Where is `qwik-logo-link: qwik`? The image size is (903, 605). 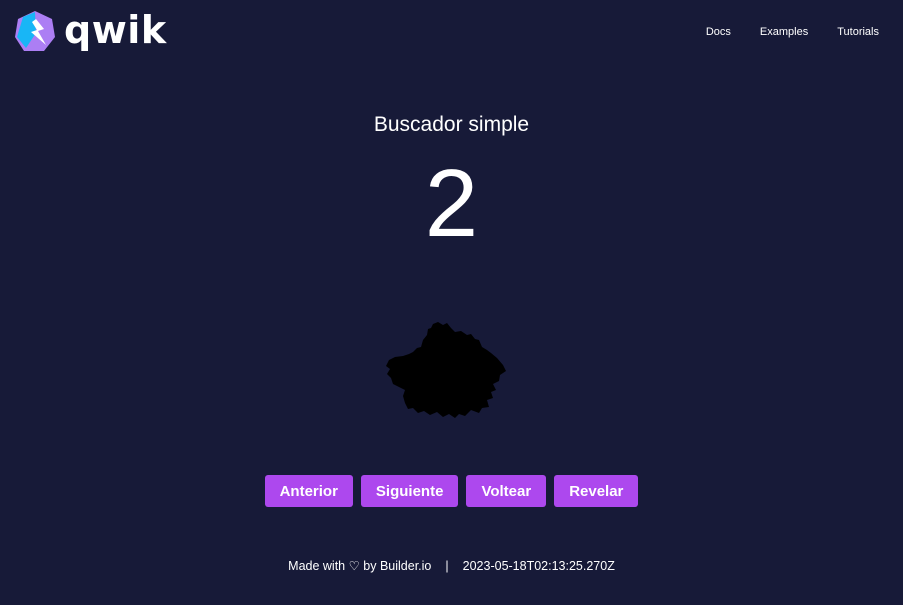
qwik-logo-link: qwik is located at coordinates (90, 32).